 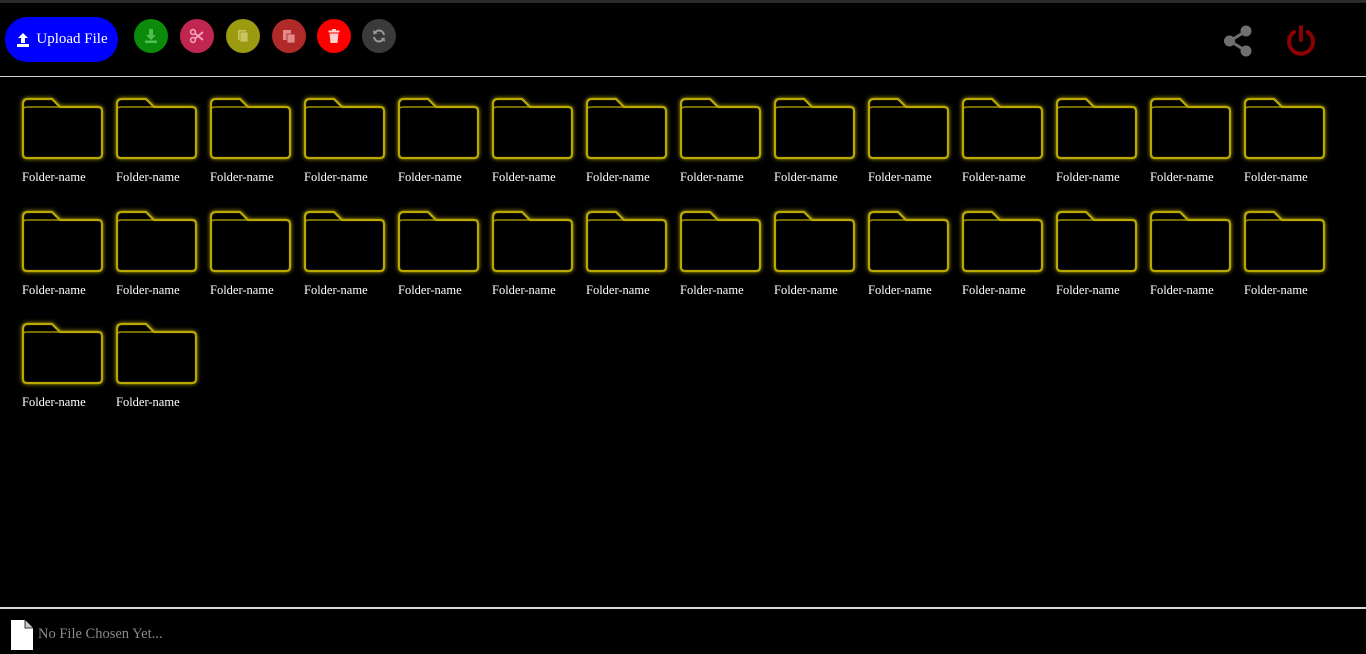 I want to click on trash-icon, so click(x=334, y=36).